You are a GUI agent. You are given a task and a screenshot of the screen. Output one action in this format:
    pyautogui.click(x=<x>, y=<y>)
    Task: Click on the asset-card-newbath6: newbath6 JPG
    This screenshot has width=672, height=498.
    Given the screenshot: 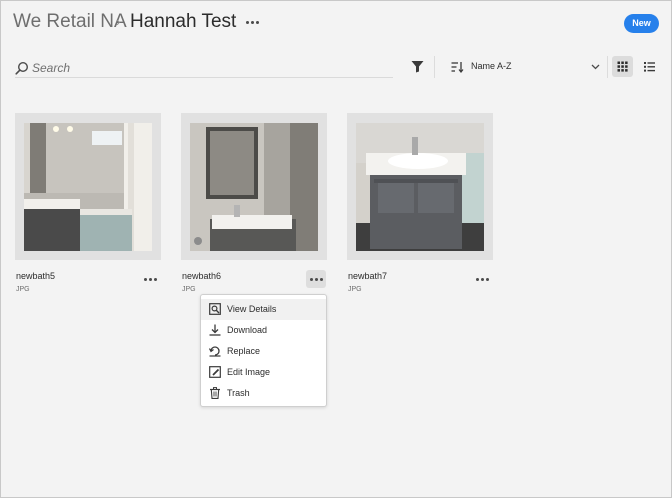 What is the action you would take?
    pyautogui.click(x=254, y=205)
    